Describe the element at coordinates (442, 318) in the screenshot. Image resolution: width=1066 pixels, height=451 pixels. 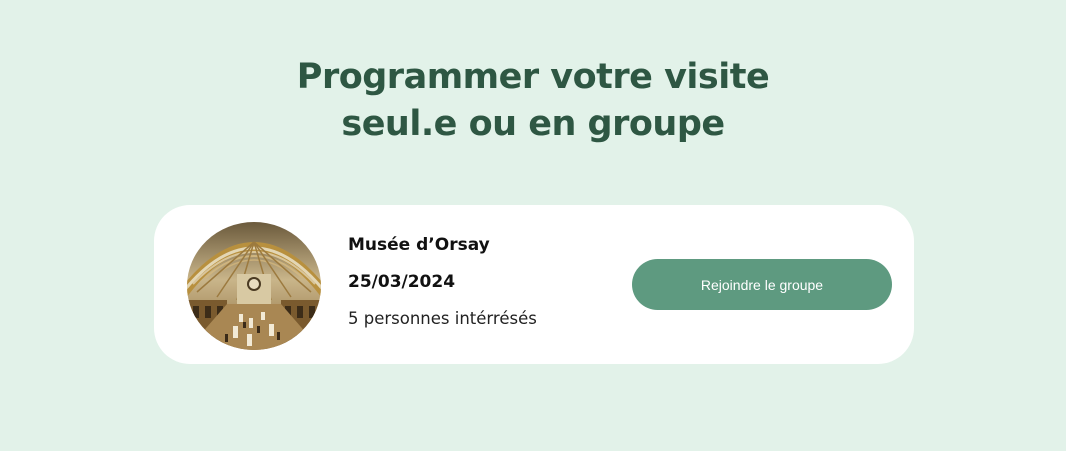
I see `interested-count: 5 personnes intérrésés` at that location.